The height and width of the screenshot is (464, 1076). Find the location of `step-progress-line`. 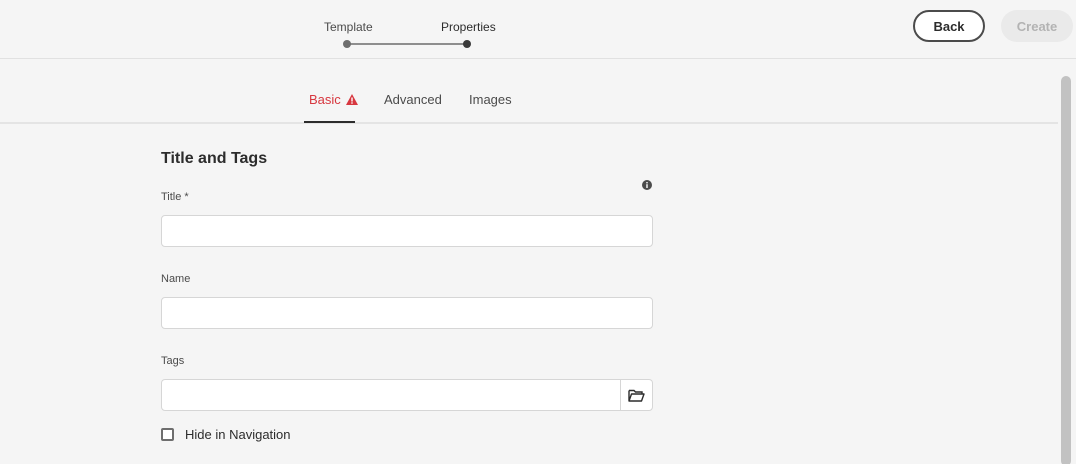

step-progress-line is located at coordinates (407, 44).